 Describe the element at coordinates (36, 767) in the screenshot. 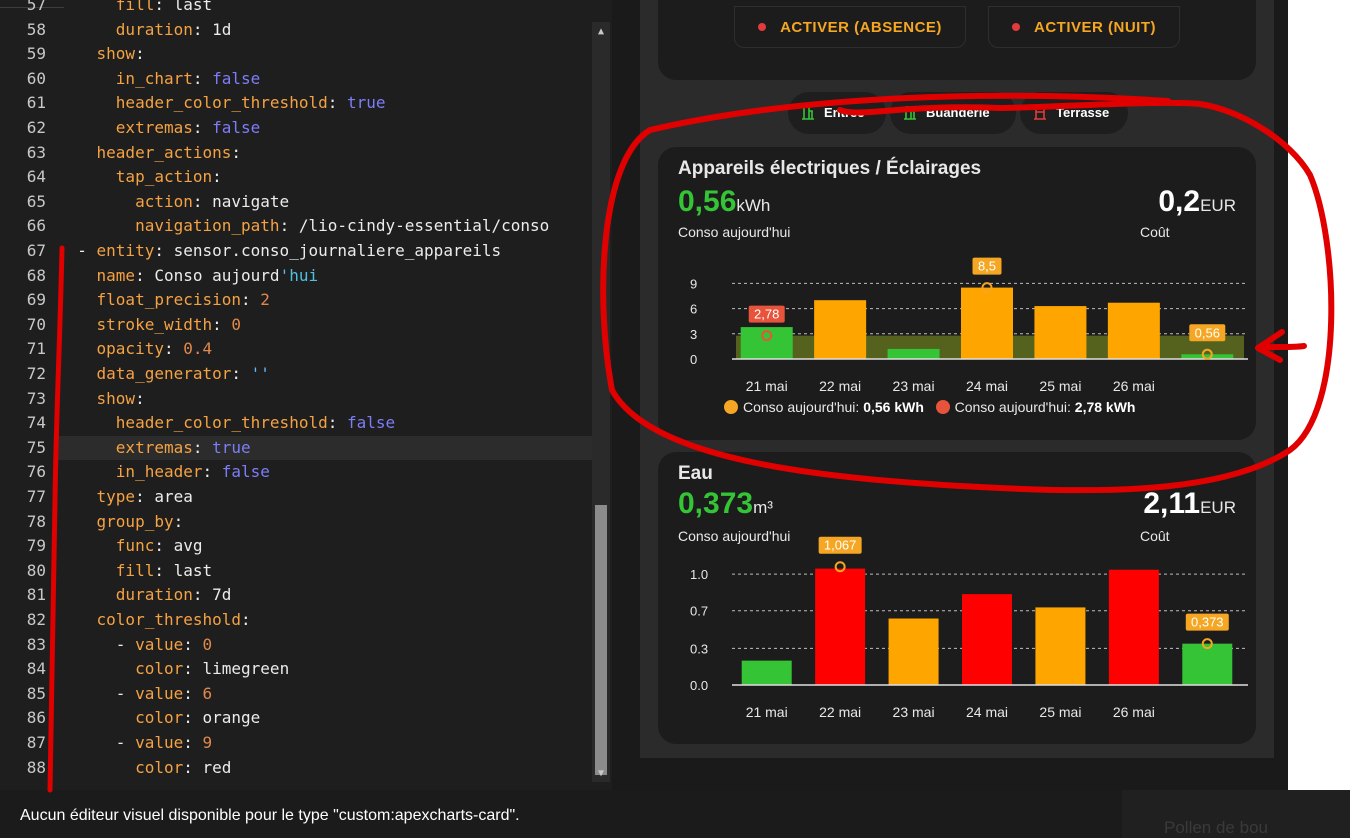

I see `line-number: 88` at that location.